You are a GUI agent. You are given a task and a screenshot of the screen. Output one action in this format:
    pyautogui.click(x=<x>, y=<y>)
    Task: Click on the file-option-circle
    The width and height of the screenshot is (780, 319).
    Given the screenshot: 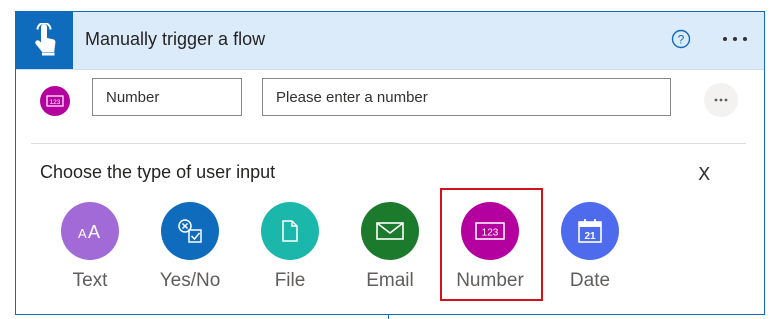 What is the action you would take?
    pyautogui.click(x=290, y=231)
    